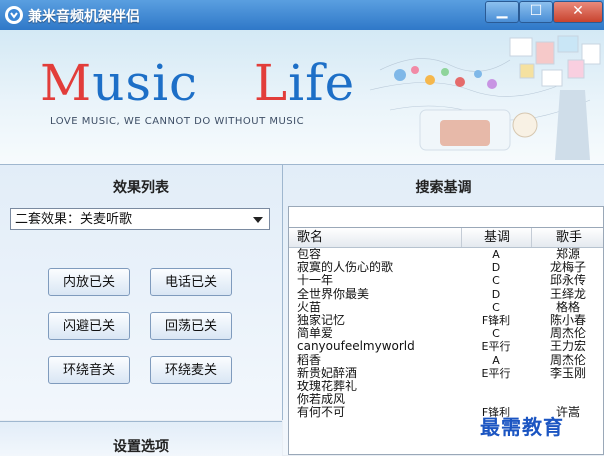  Describe the element at coordinates (89, 370) in the screenshot. I see `surround-audio-toggle-button: 环绕音关` at that location.